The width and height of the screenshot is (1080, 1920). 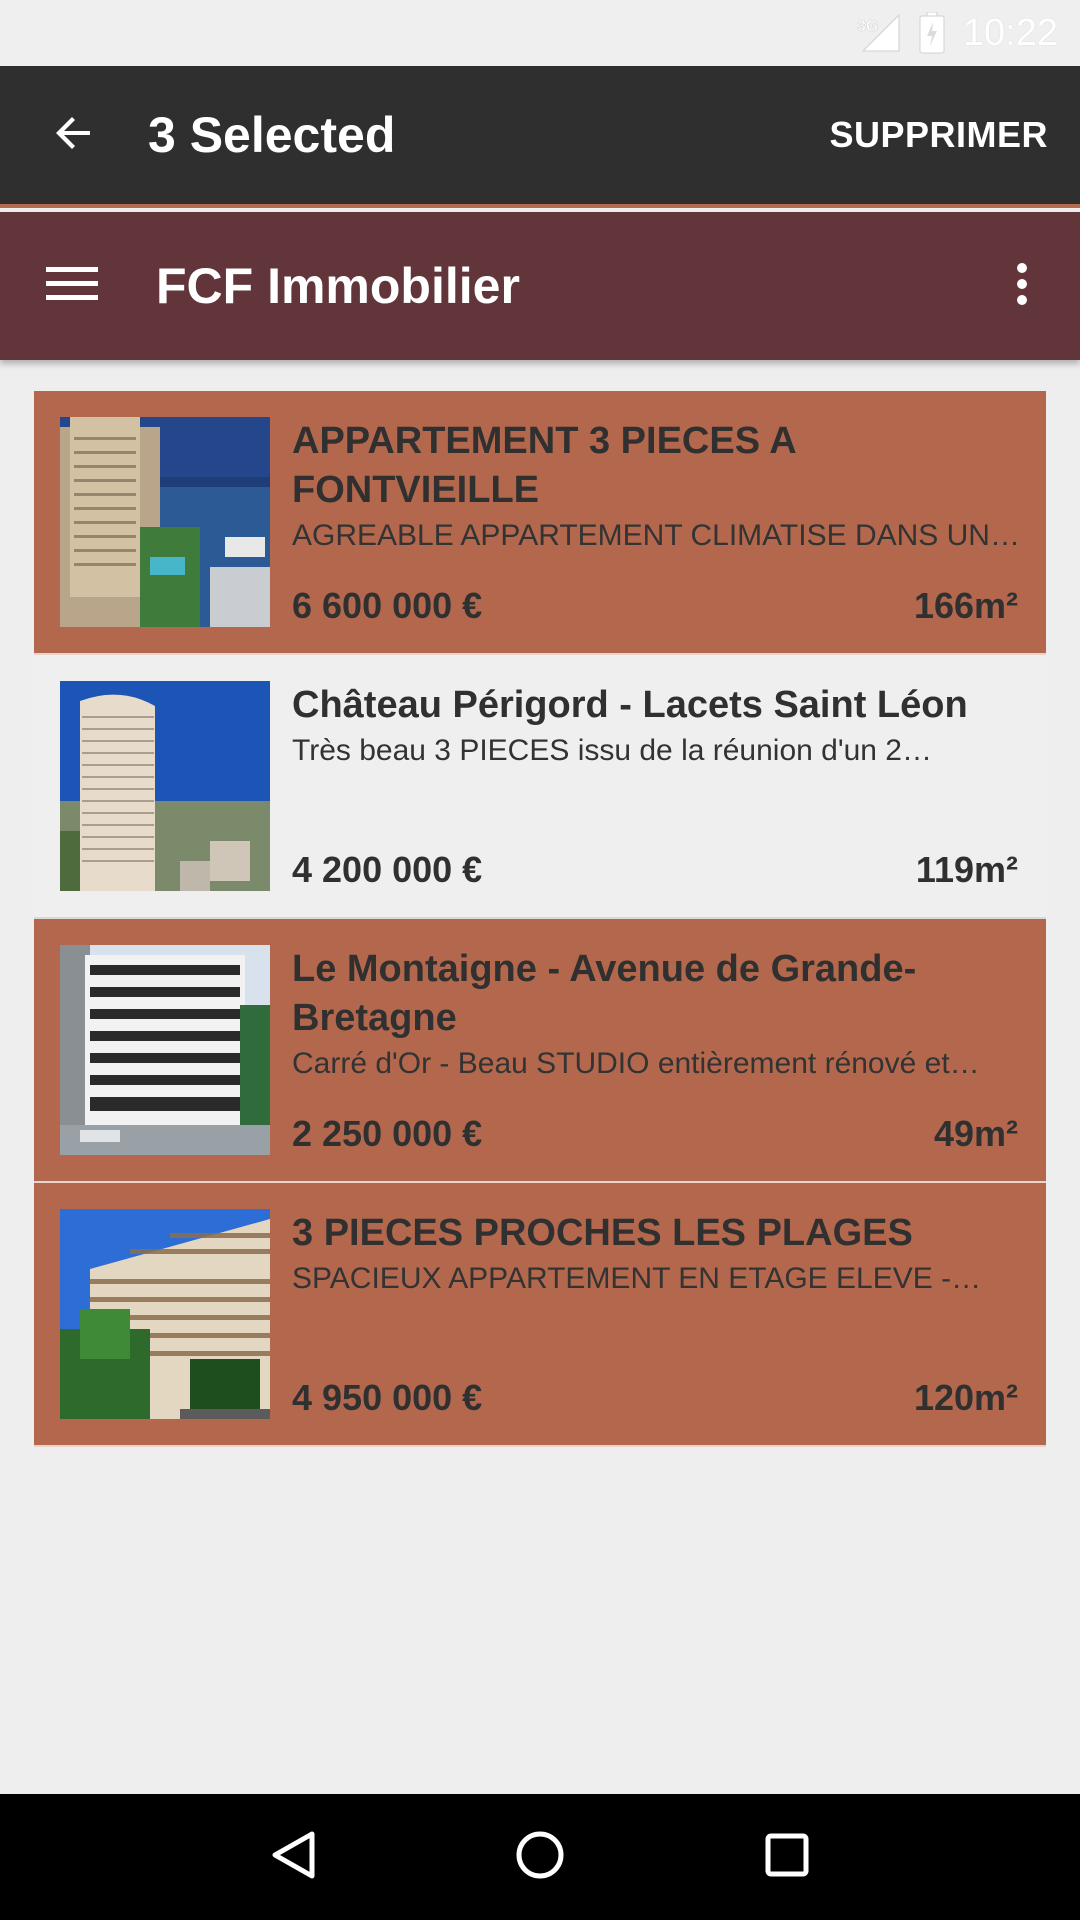 What do you see at coordinates (867, 26) in the screenshot?
I see `svg-text: 3G` at bounding box center [867, 26].